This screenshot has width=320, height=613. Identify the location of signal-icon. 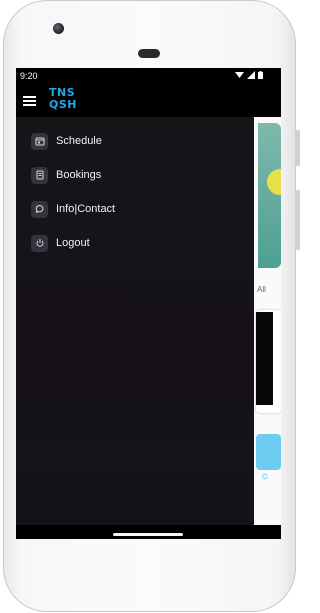
(251, 75).